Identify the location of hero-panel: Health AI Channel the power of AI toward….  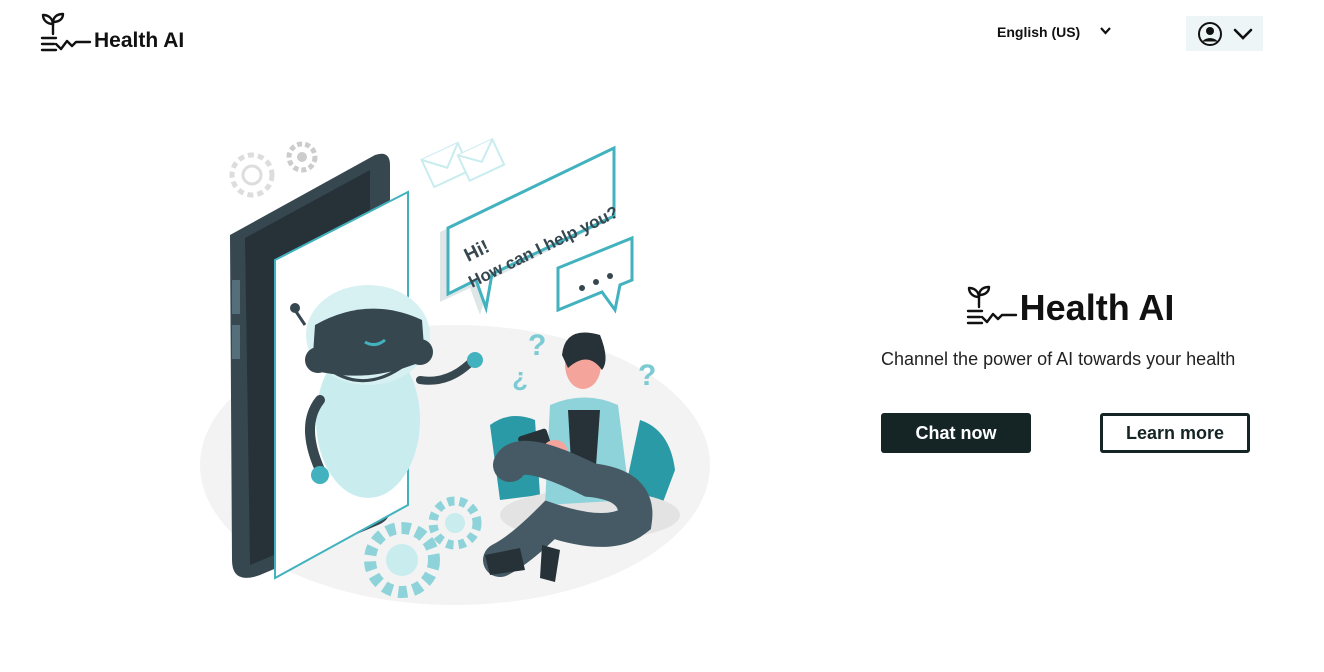
(1066, 370).